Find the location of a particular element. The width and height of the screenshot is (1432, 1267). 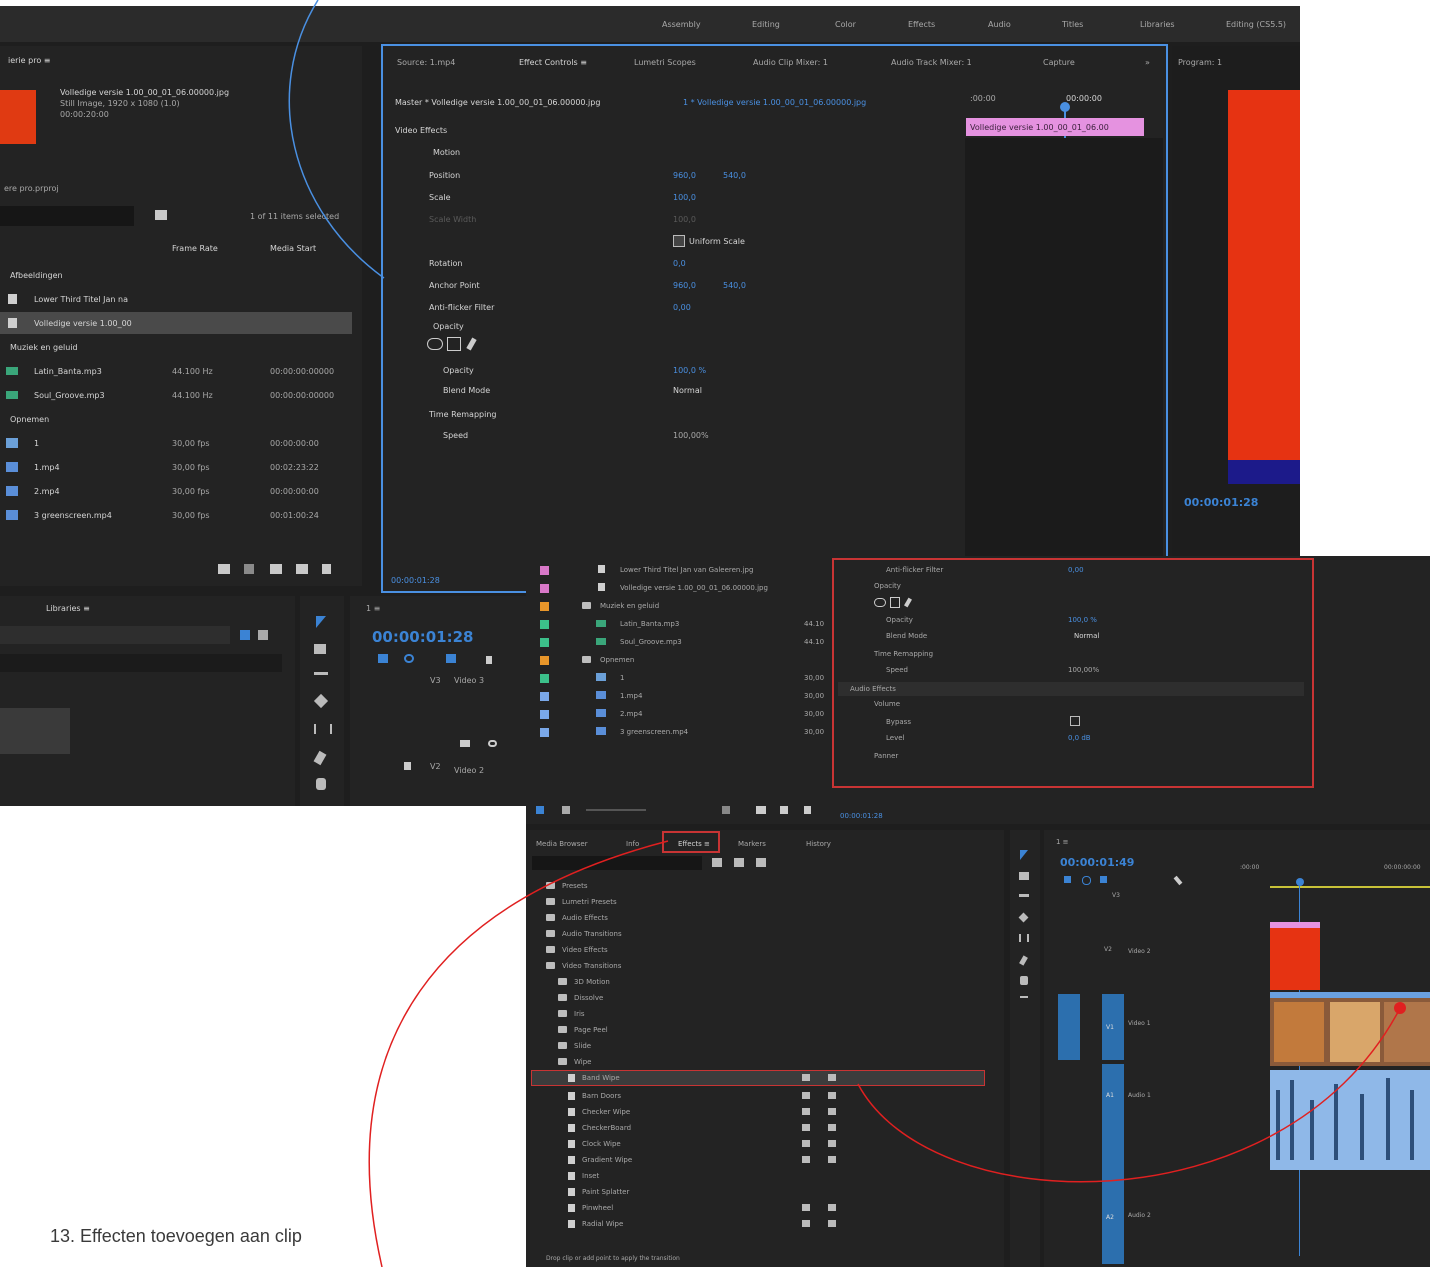

caption: 13. Effecten toevoegen aan clip is located at coordinates (176, 1236).